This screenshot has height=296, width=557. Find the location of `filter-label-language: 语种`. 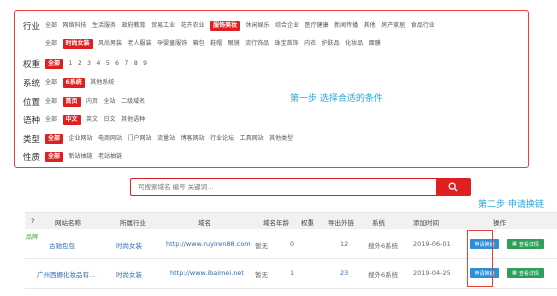

filter-label-language: 语种 is located at coordinates (32, 121).